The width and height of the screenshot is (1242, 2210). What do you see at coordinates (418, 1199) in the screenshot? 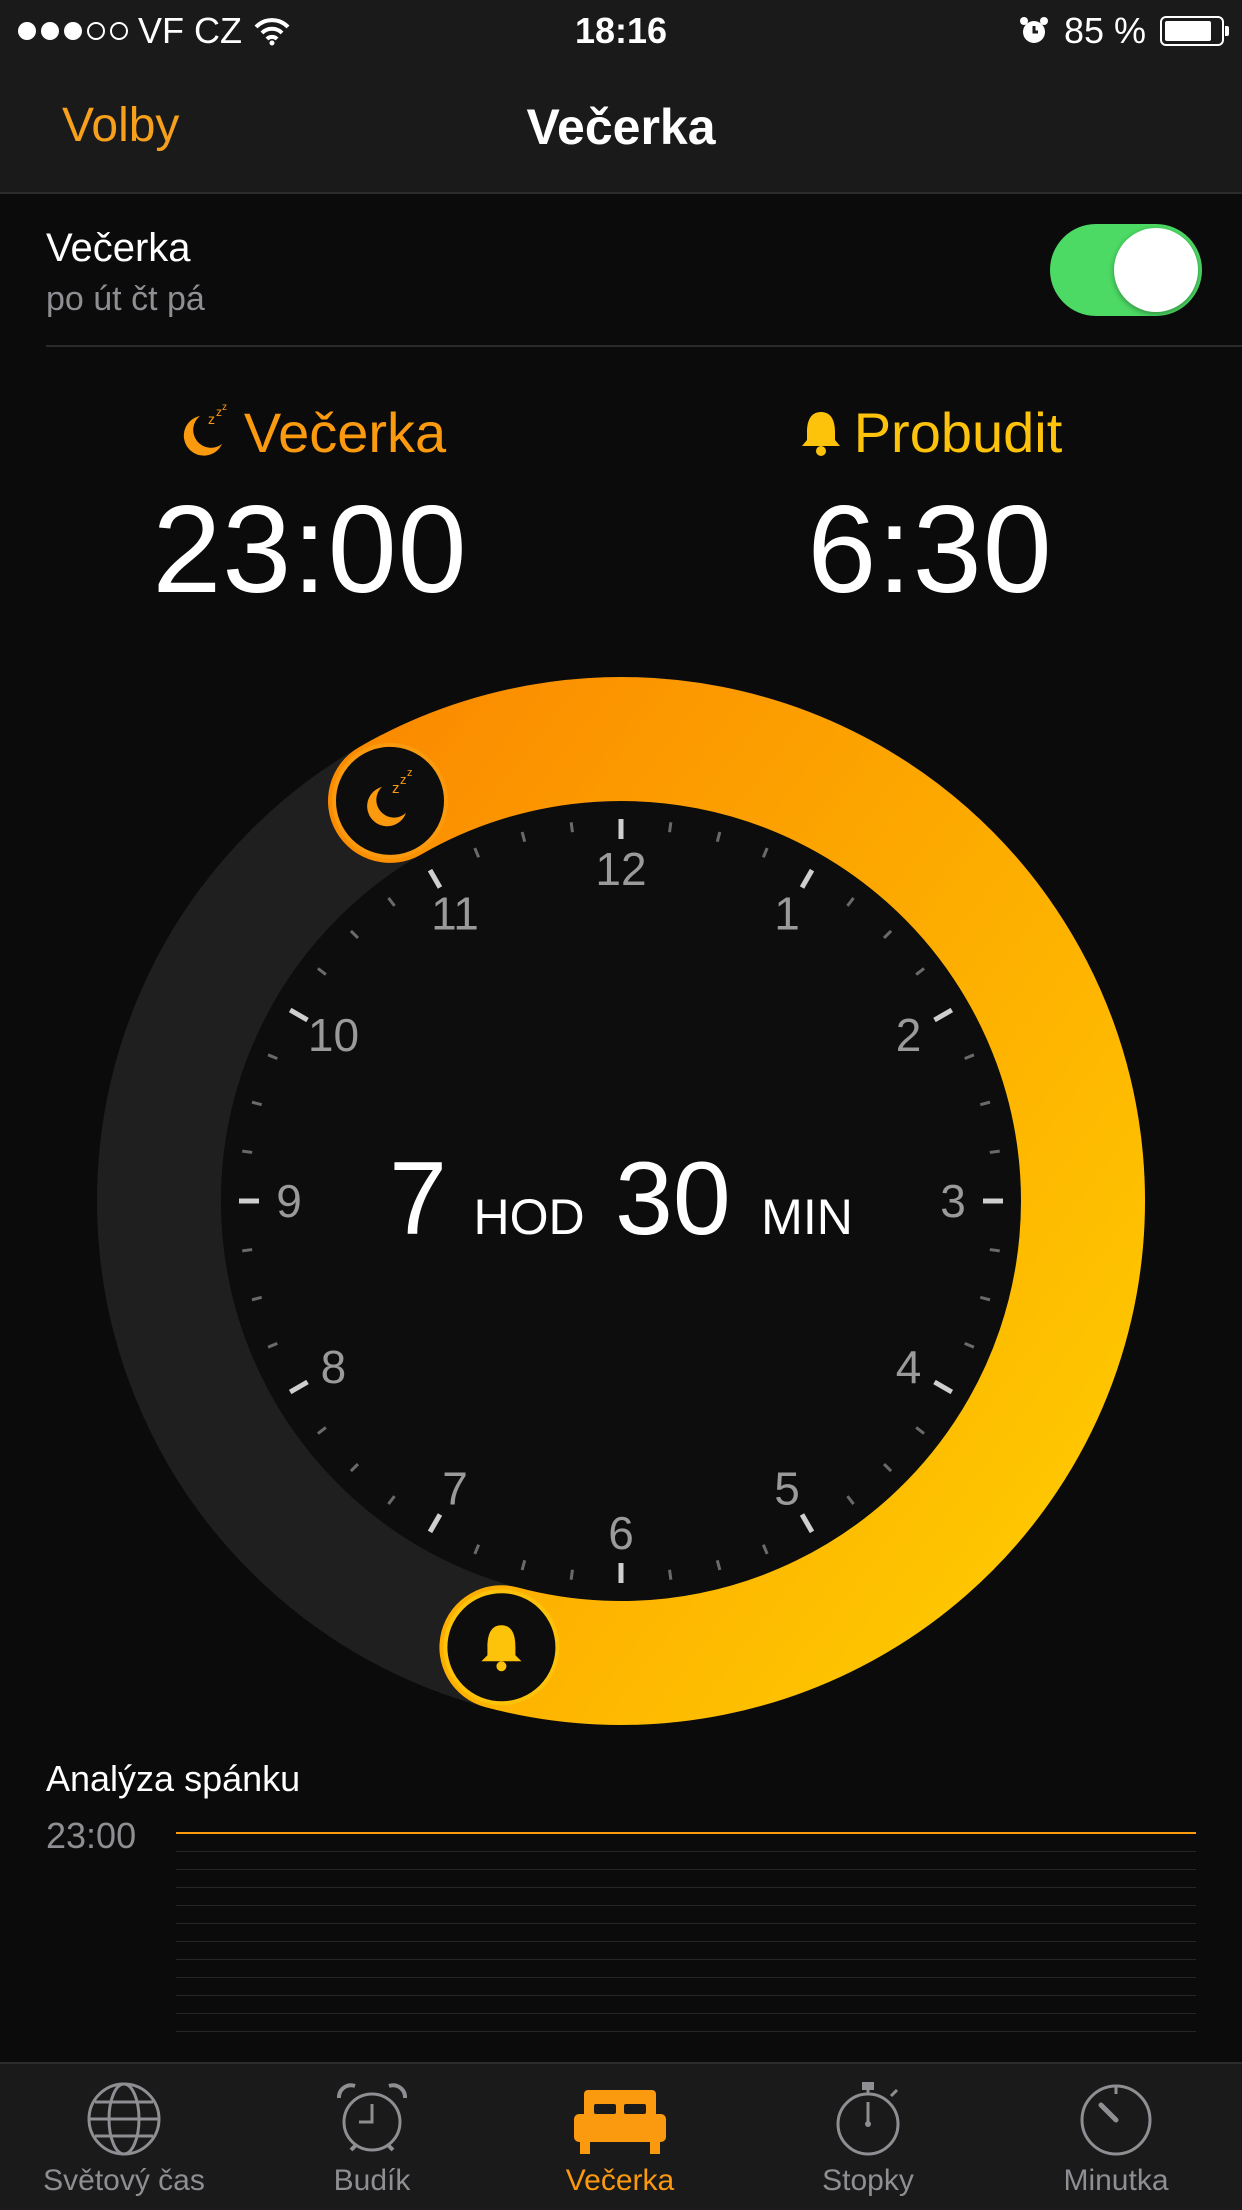
I see `duration-hours: 7` at bounding box center [418, 1199].